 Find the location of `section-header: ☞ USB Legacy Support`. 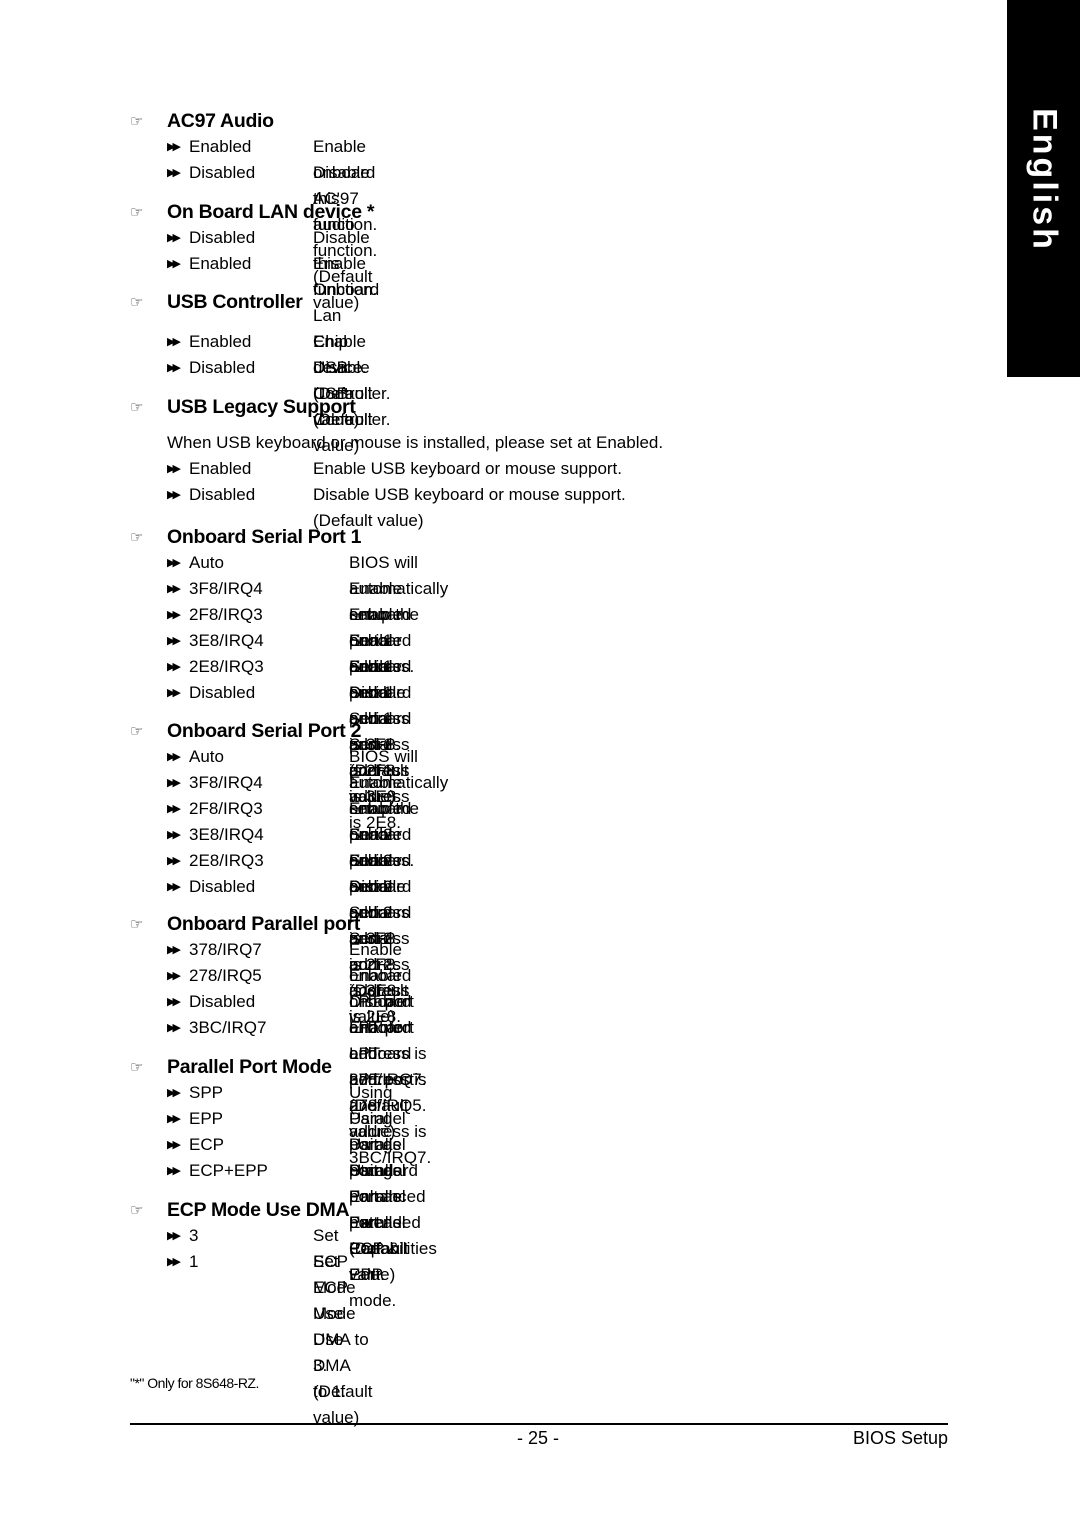

section-header: ☞ USB Legacy Support is located at coordinates (396, 407).